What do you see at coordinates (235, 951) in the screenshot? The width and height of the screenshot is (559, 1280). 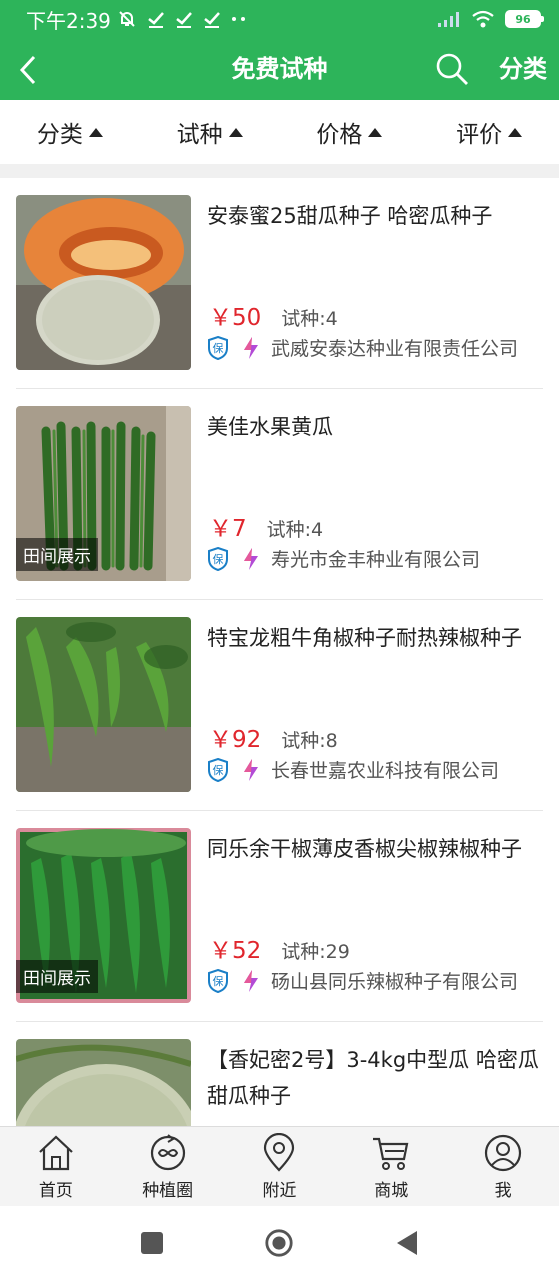 I see `product-price: ￥52` at bounding box center [235, 951].